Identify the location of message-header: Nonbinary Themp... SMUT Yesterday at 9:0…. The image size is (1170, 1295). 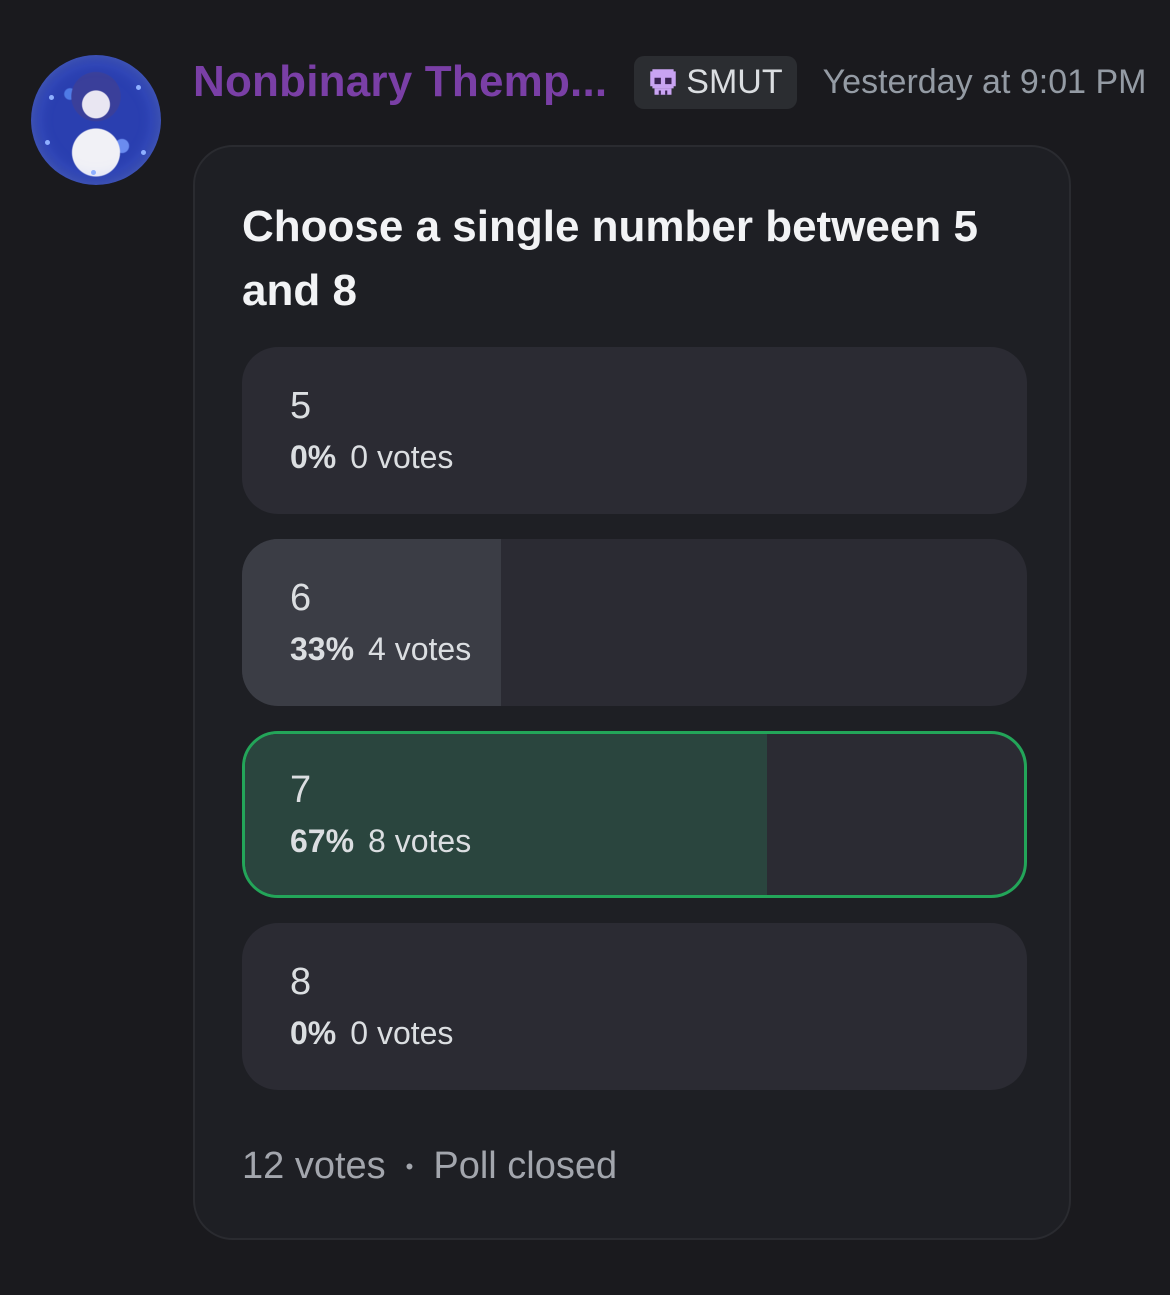
(669, 82).